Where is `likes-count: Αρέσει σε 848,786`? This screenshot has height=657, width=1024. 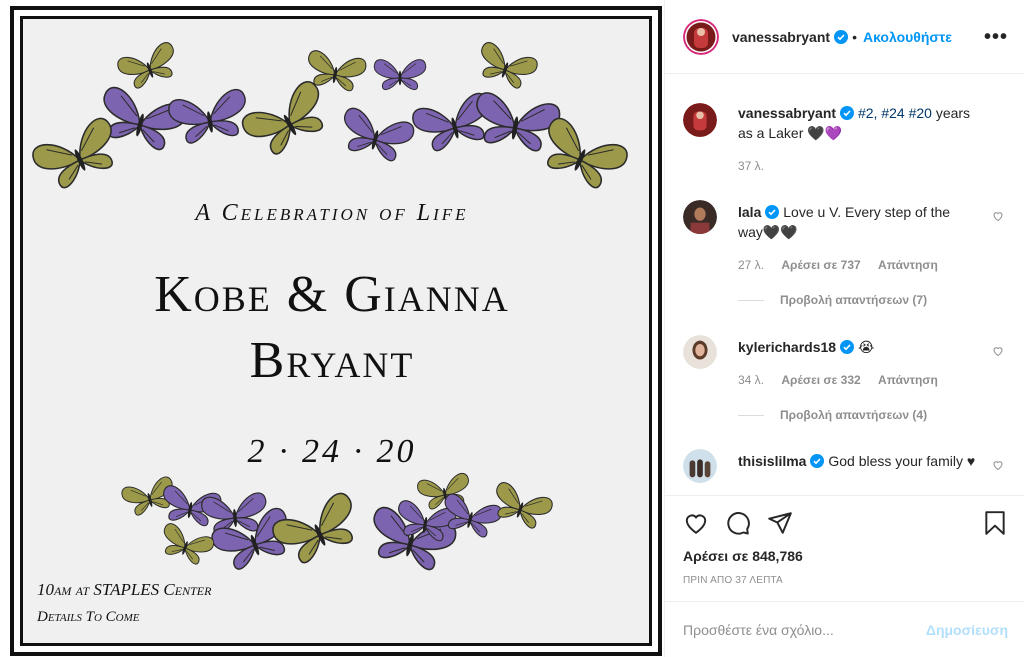 likes-count: Αρέσει σε 848,786 is located at coordinates (743, 556).